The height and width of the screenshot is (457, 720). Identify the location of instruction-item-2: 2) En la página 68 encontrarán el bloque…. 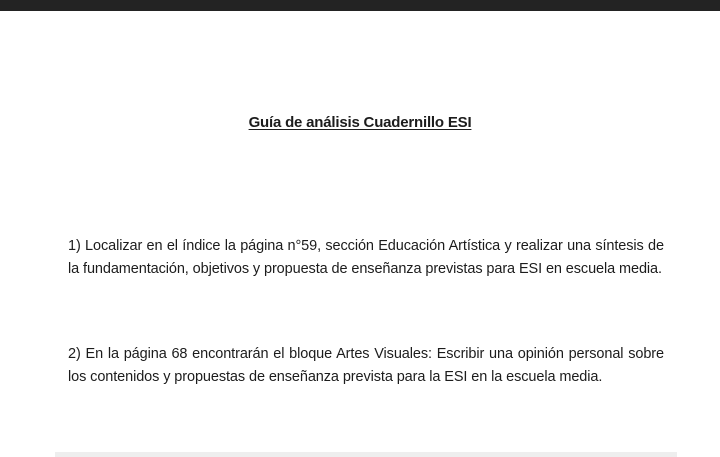
(366, 365).